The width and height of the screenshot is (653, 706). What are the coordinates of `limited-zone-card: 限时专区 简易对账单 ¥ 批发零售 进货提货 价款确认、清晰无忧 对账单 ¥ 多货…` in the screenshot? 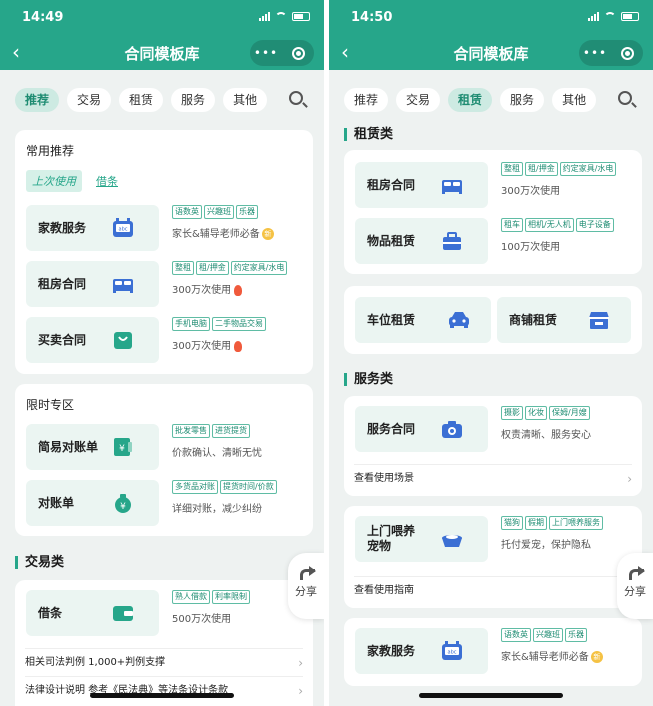 It's located at (164, 460).